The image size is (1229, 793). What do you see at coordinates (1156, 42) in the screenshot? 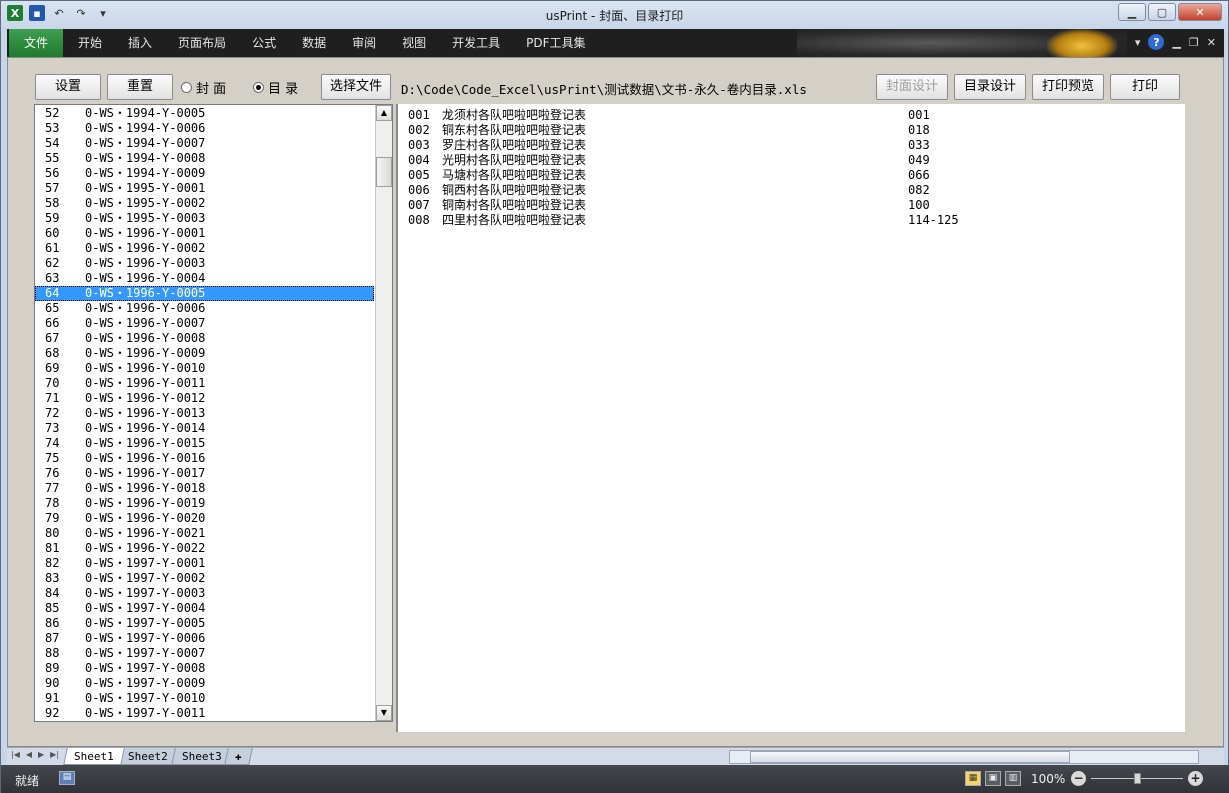
I see `help-icon: ?` at bounding box center [1156, 42].